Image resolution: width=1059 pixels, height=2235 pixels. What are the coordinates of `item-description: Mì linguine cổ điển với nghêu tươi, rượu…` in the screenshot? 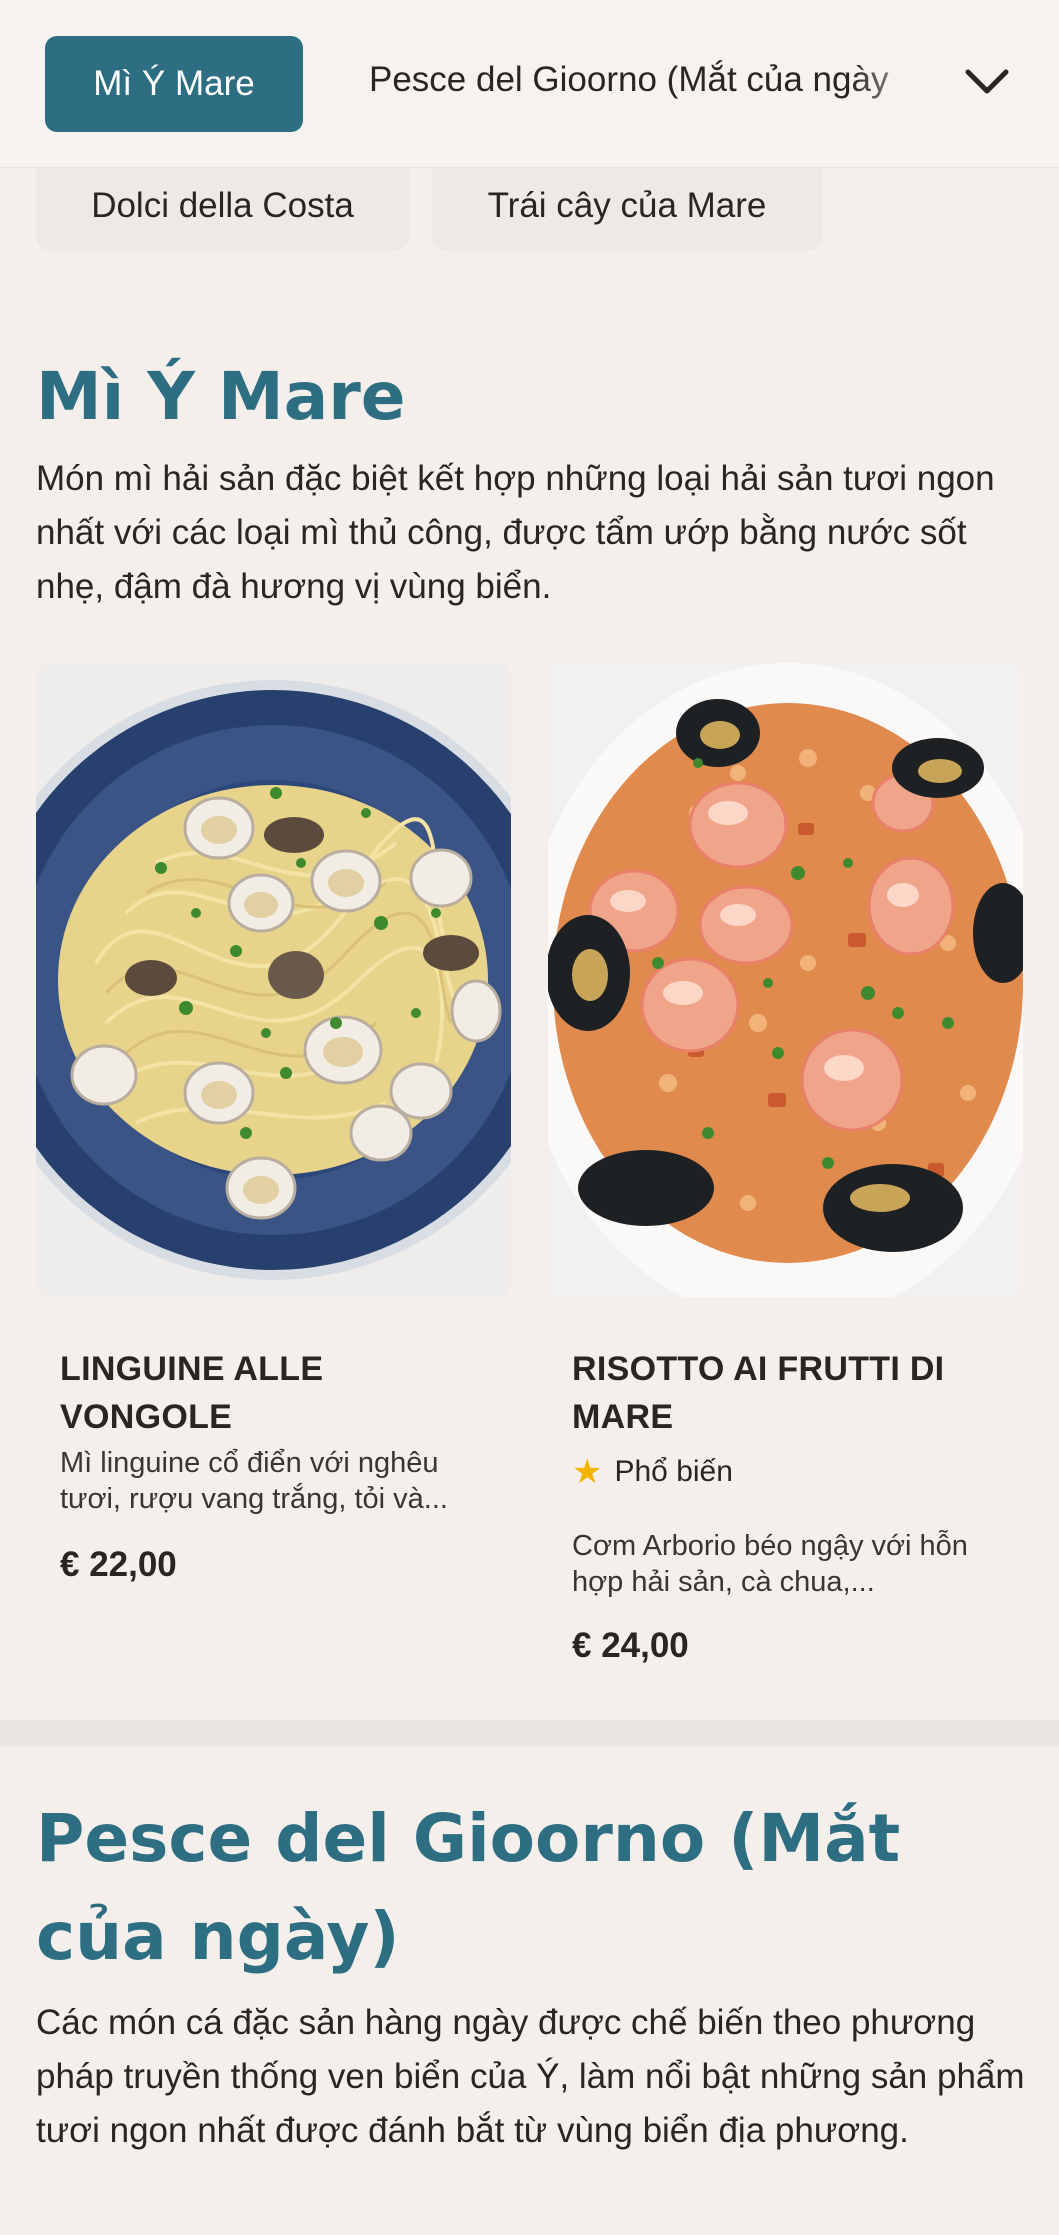 It's located at (254, 1481).